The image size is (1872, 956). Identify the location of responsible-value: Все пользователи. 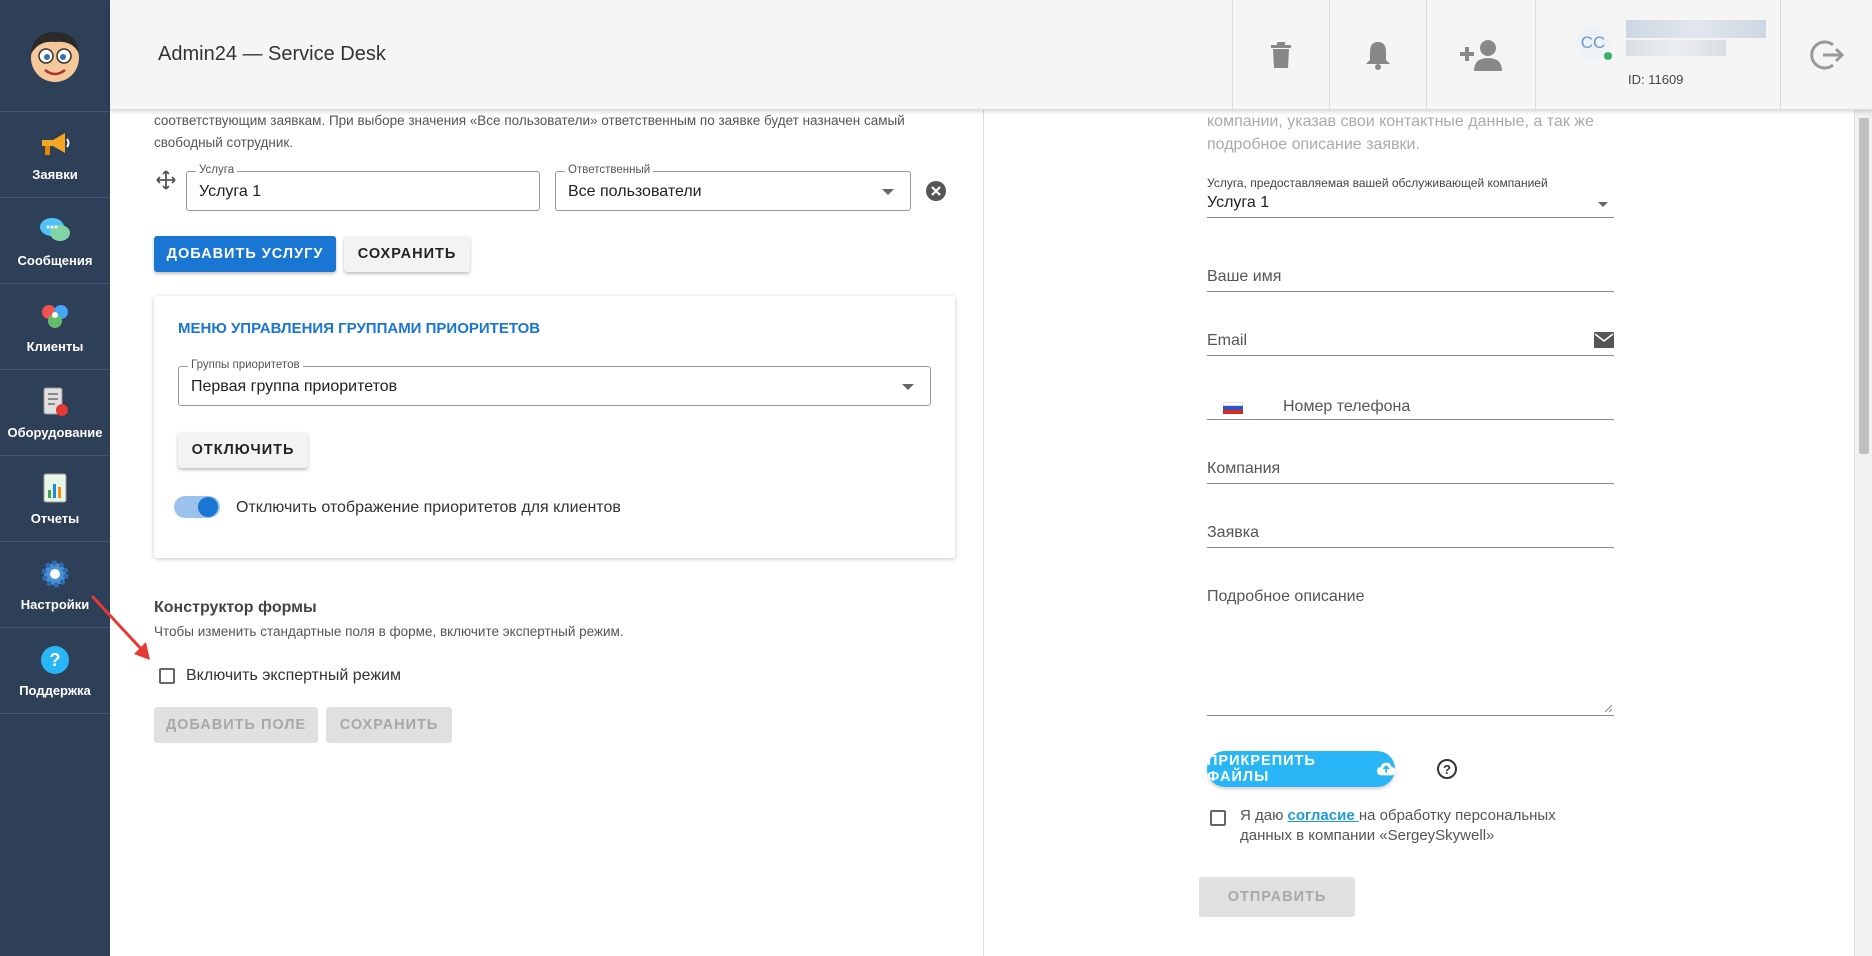
(635, 191).